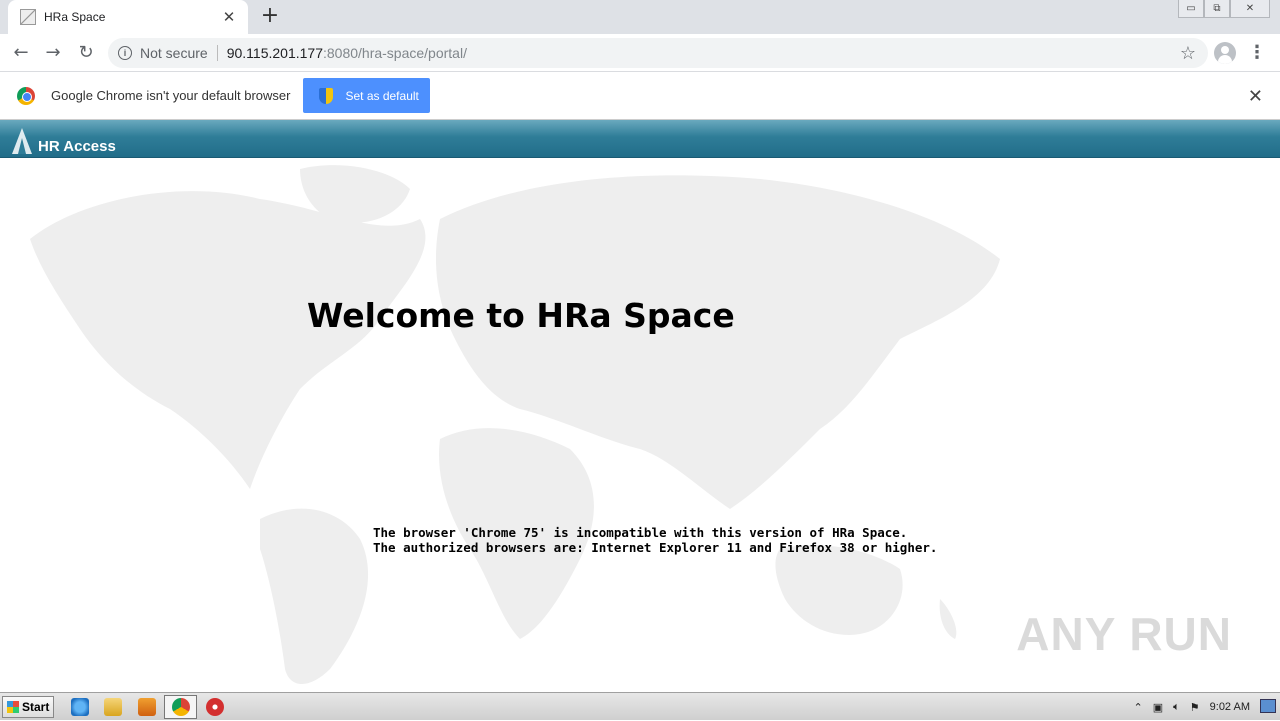  Describe the element at coordinates (382, 95) in the screenshot. I see `set-as-default-label: Set as default` at that location.